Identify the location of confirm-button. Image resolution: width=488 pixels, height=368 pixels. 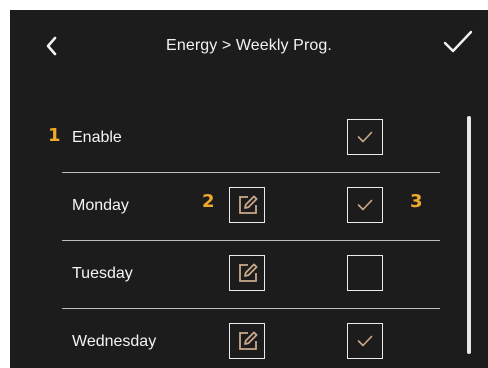
(458, 42).